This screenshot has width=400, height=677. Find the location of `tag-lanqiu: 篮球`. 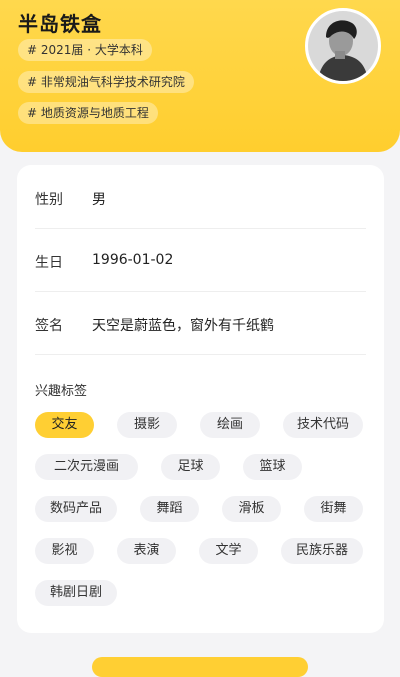

tag-lanqiu: 篮球 is located at coordinates (272, 467).